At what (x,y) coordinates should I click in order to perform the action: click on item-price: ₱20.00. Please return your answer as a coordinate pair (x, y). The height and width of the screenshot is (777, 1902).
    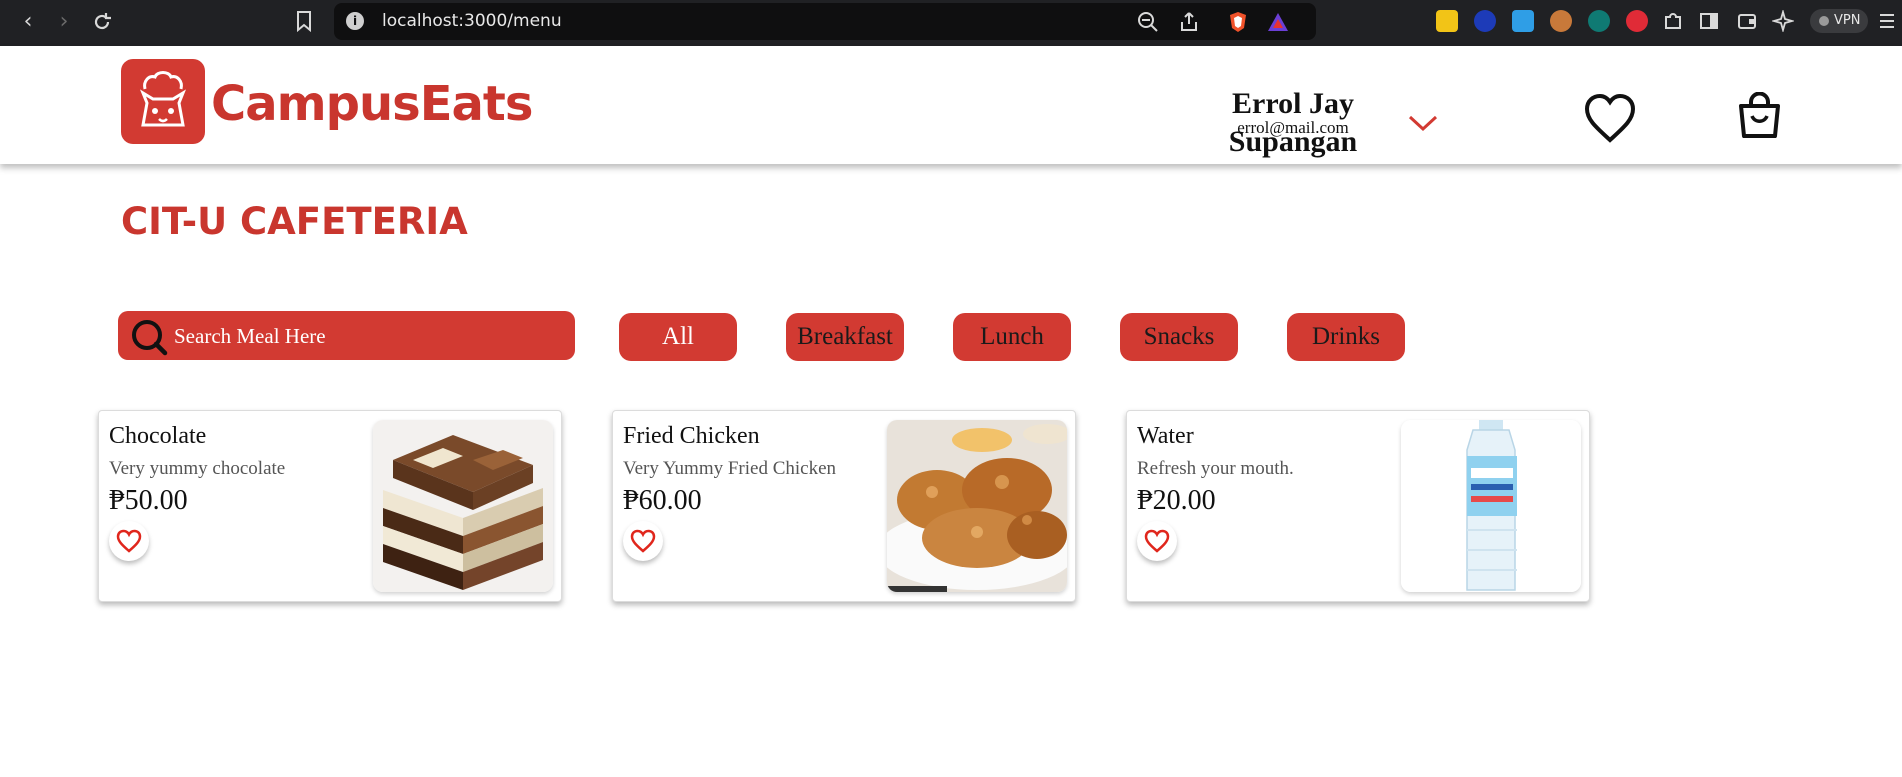
    Looking at the image, I should click on (1176, 500).